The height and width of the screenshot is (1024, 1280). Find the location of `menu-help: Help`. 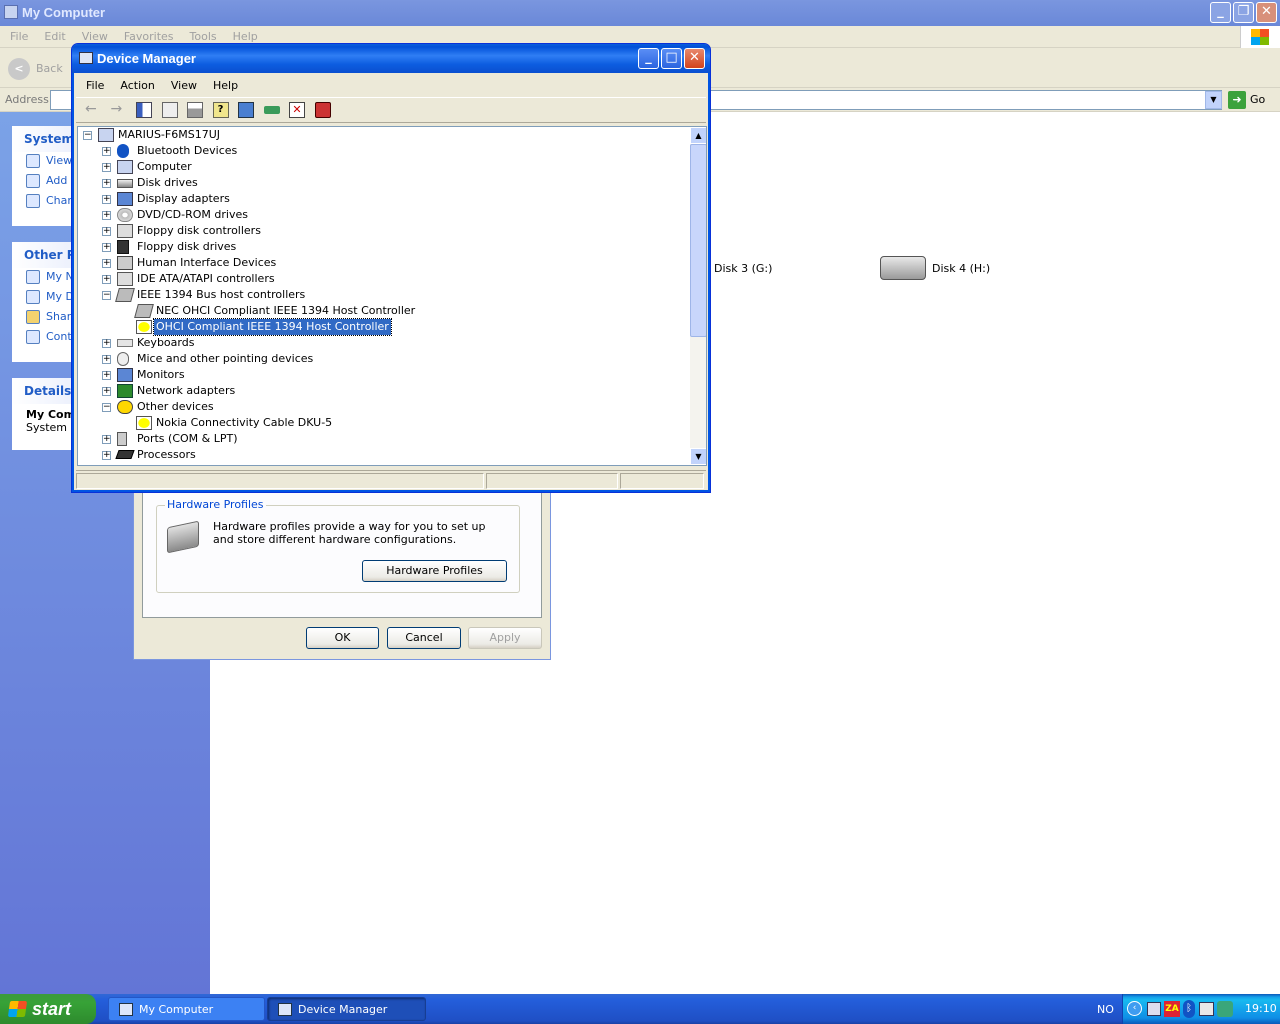

menu-help: Help is located at coordinates (225, 86).